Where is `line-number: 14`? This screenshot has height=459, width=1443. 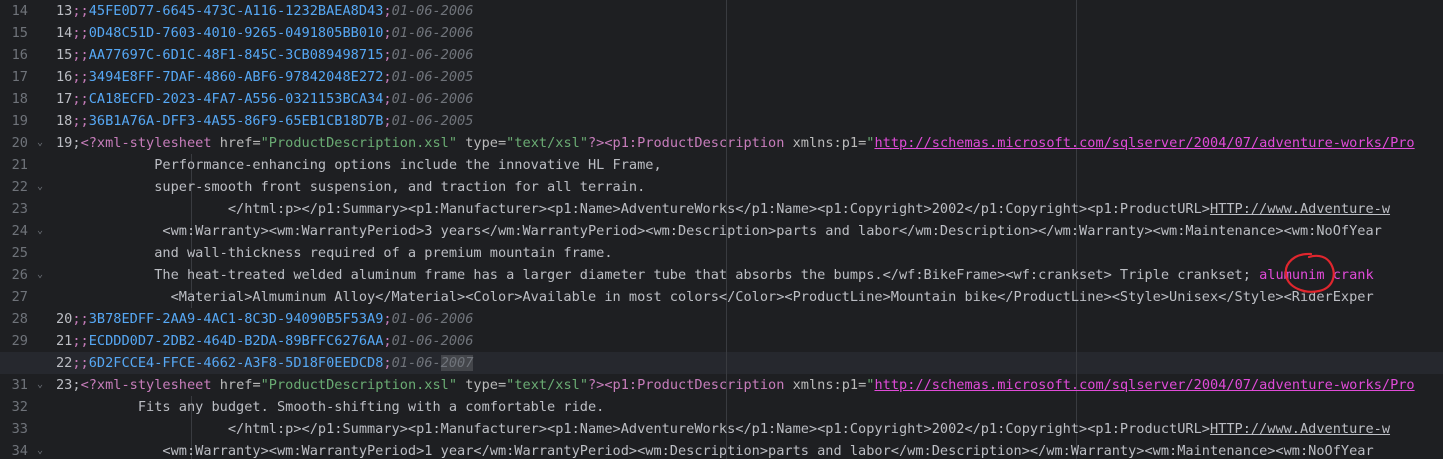
line-number: 14 is located at coordinates (14, 11).